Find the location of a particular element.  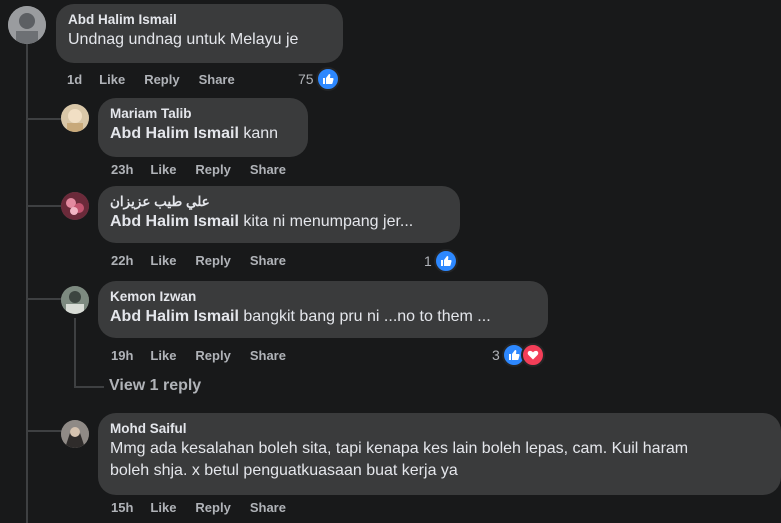

comment-actions: 1d Like Reply Share is located at coordinates (160, 79).